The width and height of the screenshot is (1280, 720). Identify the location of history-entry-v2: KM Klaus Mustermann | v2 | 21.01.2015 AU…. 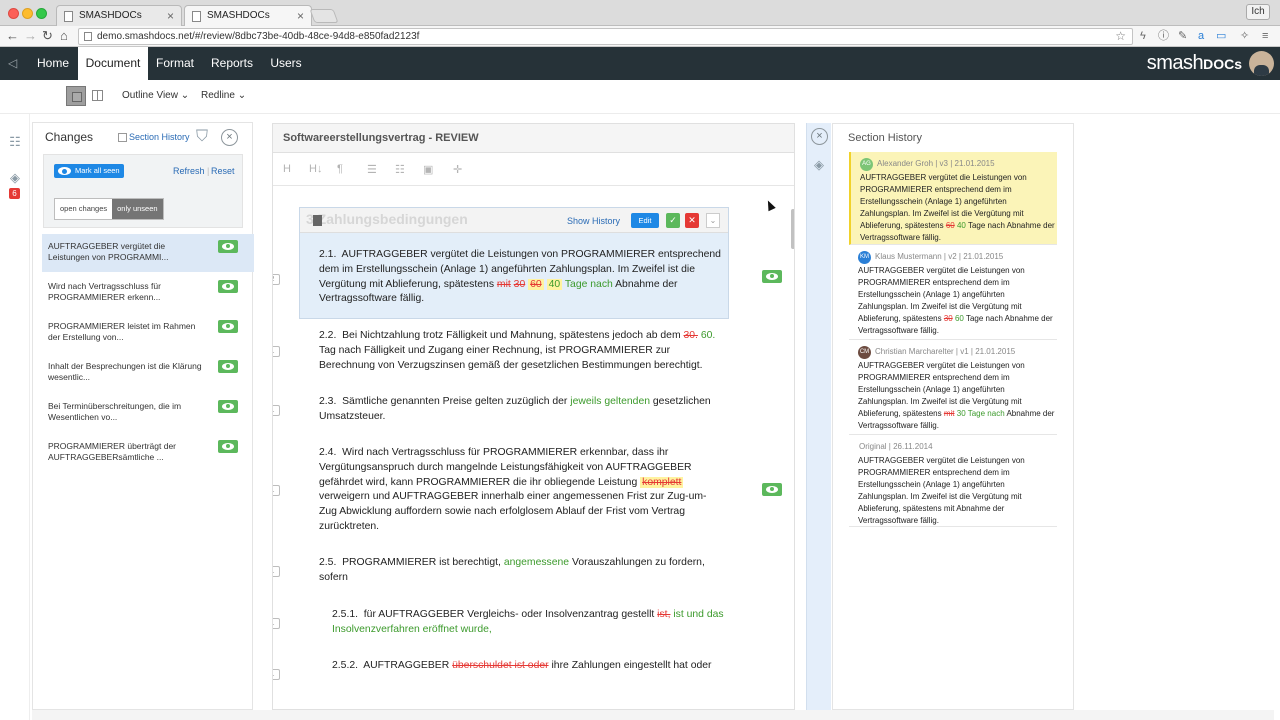
(953, 292).